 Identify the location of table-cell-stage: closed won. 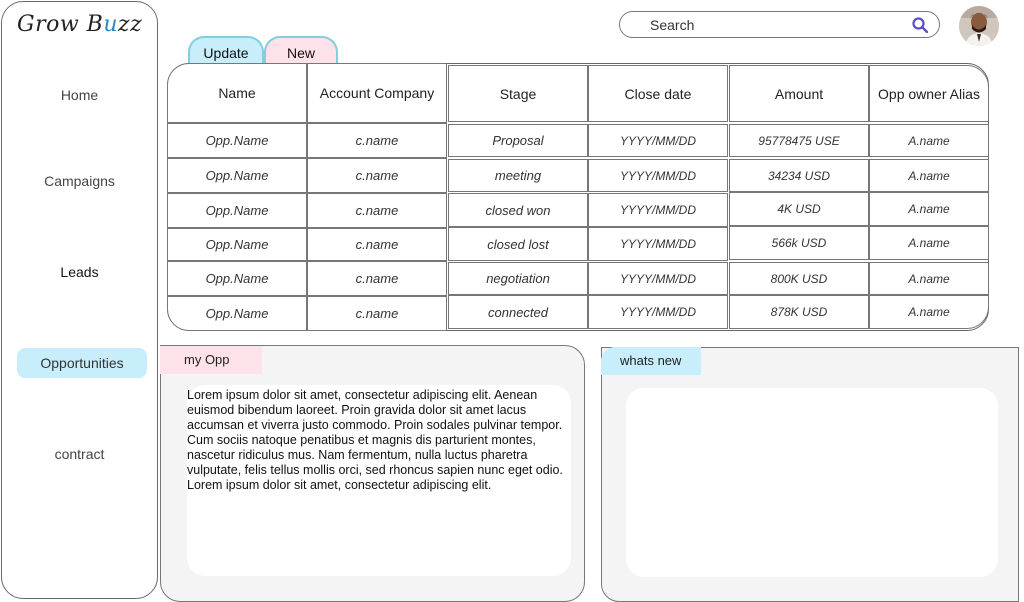
(518, 210).